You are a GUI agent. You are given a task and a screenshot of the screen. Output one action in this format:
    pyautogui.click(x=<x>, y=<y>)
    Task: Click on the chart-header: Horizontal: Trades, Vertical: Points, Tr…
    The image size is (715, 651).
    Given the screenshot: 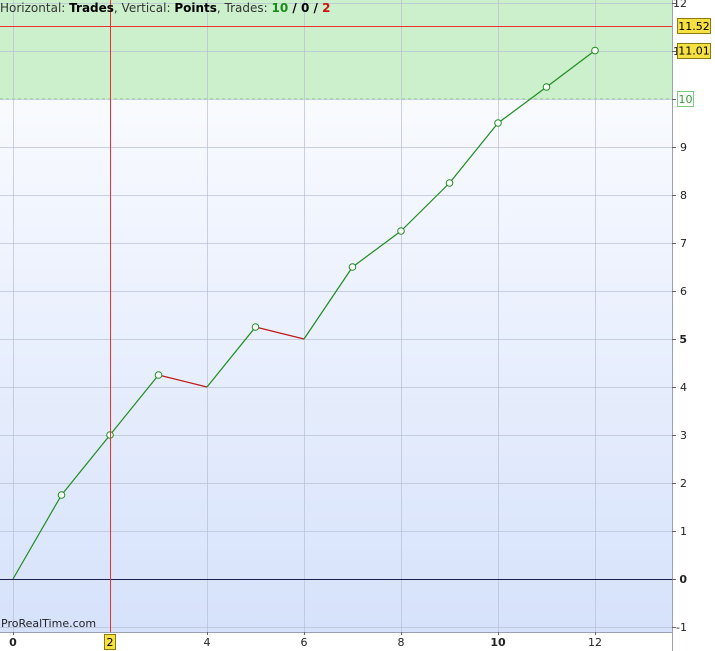 What is the action you would take?
    pyautogui.click(x=165, y=8)
    